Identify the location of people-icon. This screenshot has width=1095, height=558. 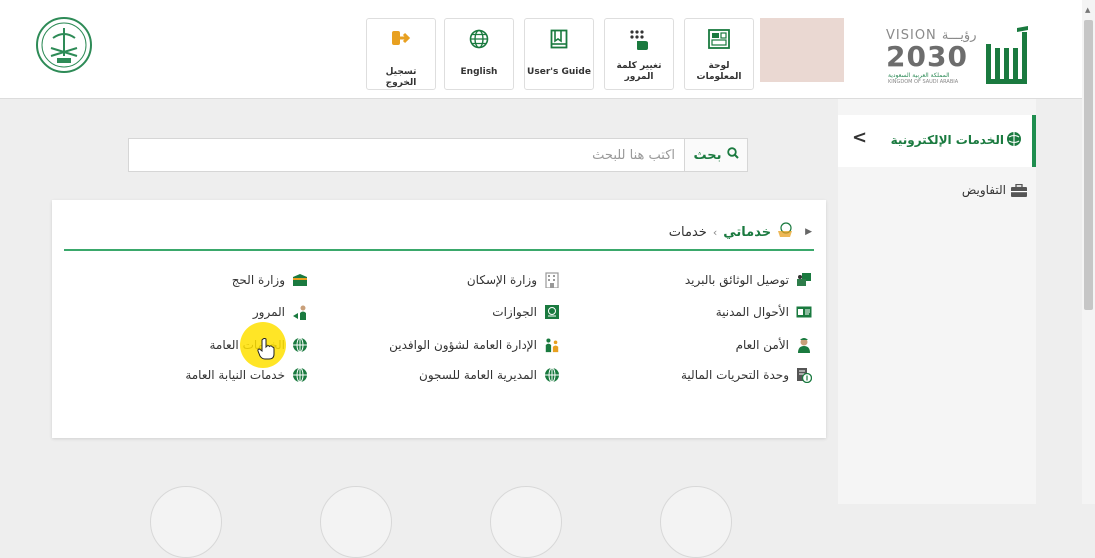
(552, 345).